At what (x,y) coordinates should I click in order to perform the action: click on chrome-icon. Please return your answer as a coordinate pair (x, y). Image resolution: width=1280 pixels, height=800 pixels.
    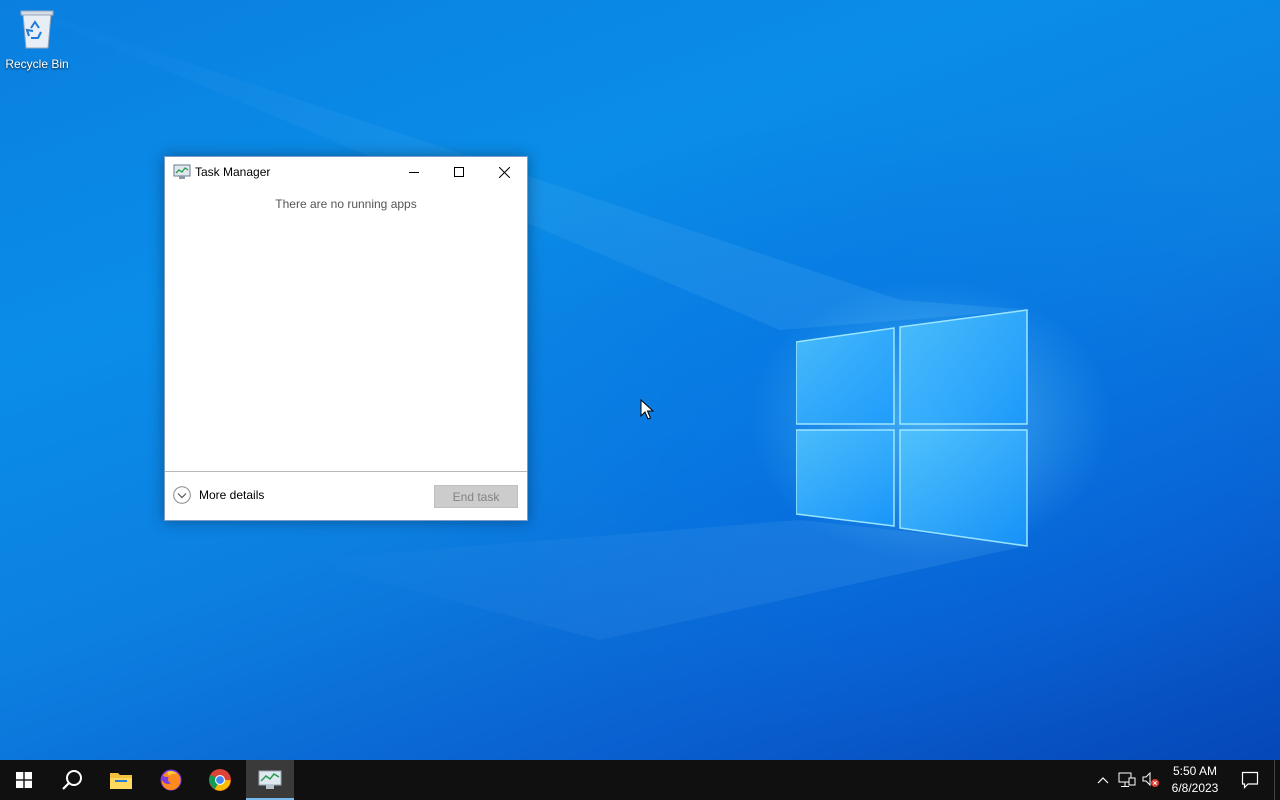
    Looking at the image, I should click on (220, 780).